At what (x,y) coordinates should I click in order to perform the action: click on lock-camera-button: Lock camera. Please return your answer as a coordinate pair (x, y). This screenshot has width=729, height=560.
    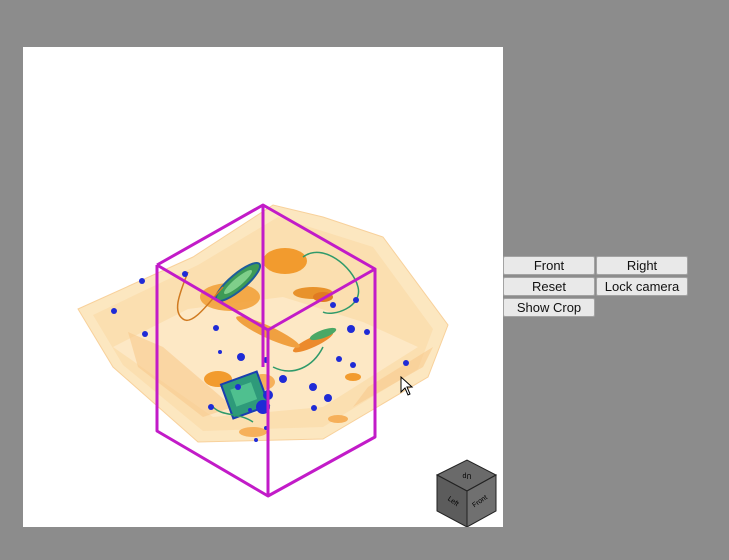
    Looking at the image, I should click on (642, 286).